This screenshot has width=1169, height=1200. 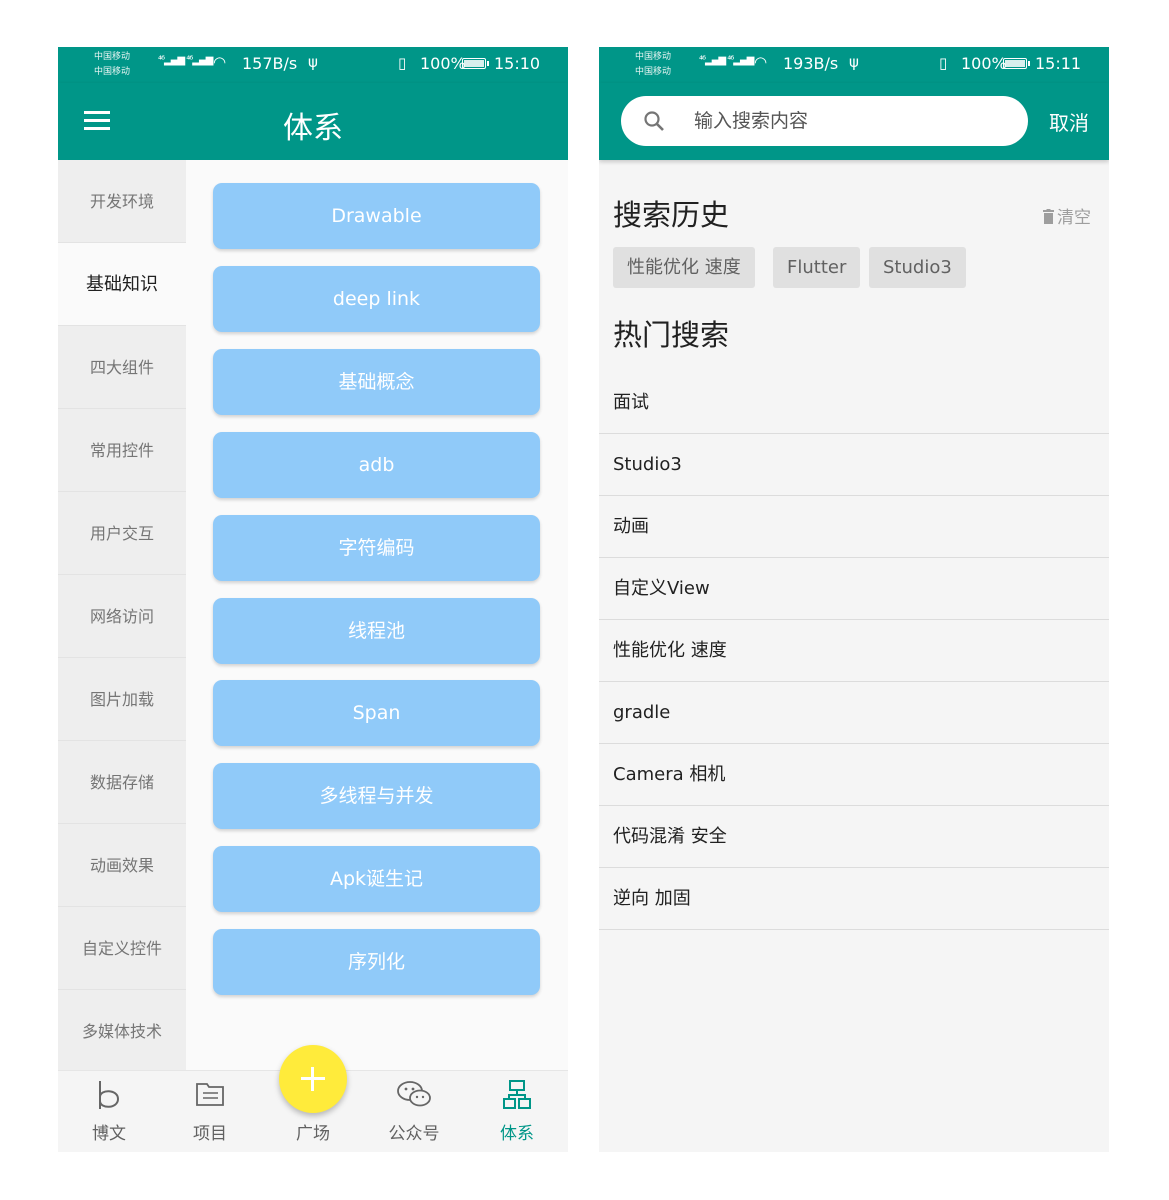 What do you see at coordinates (109, 1134) in the screenshot?
I see `tab-label: 博文` at bounding box center [109, 1134].